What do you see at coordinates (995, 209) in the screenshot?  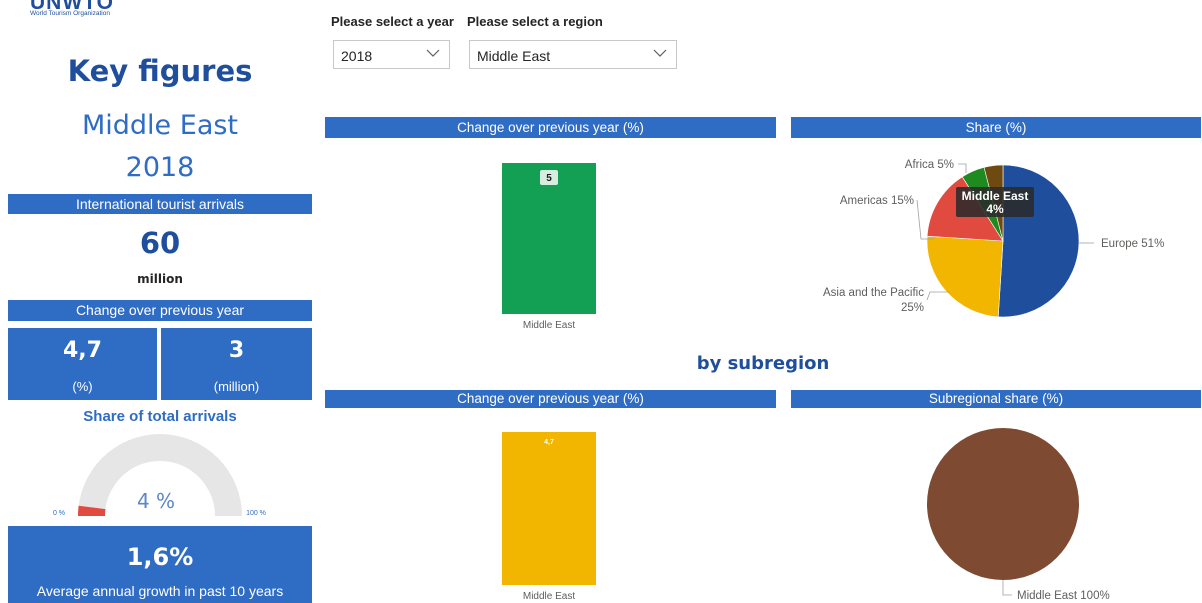 I see `pie-tooltip-value: 4%` at bounding box center [995, 209].